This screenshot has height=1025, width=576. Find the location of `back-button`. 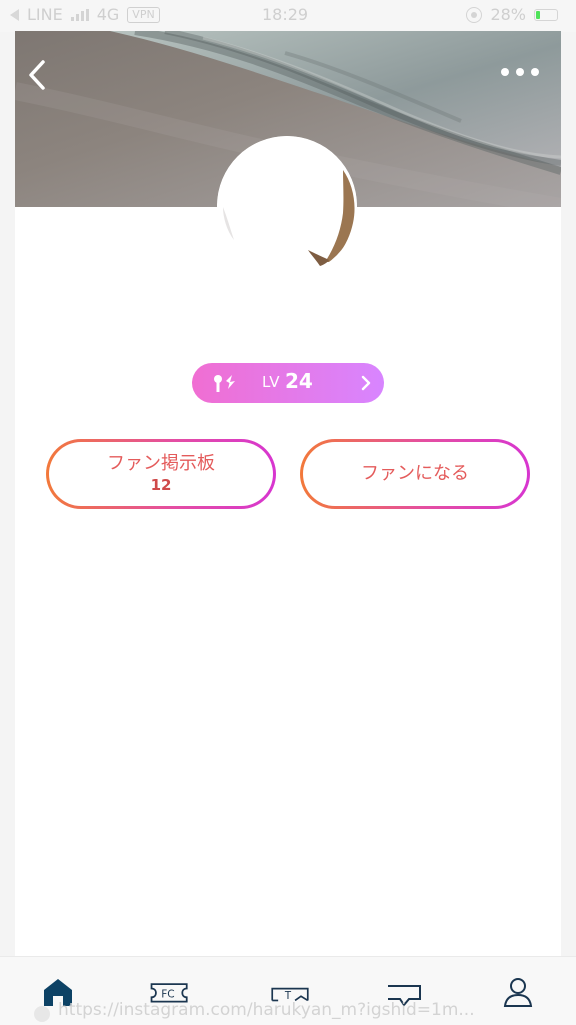

back-button is located at coordinates (38, 75).